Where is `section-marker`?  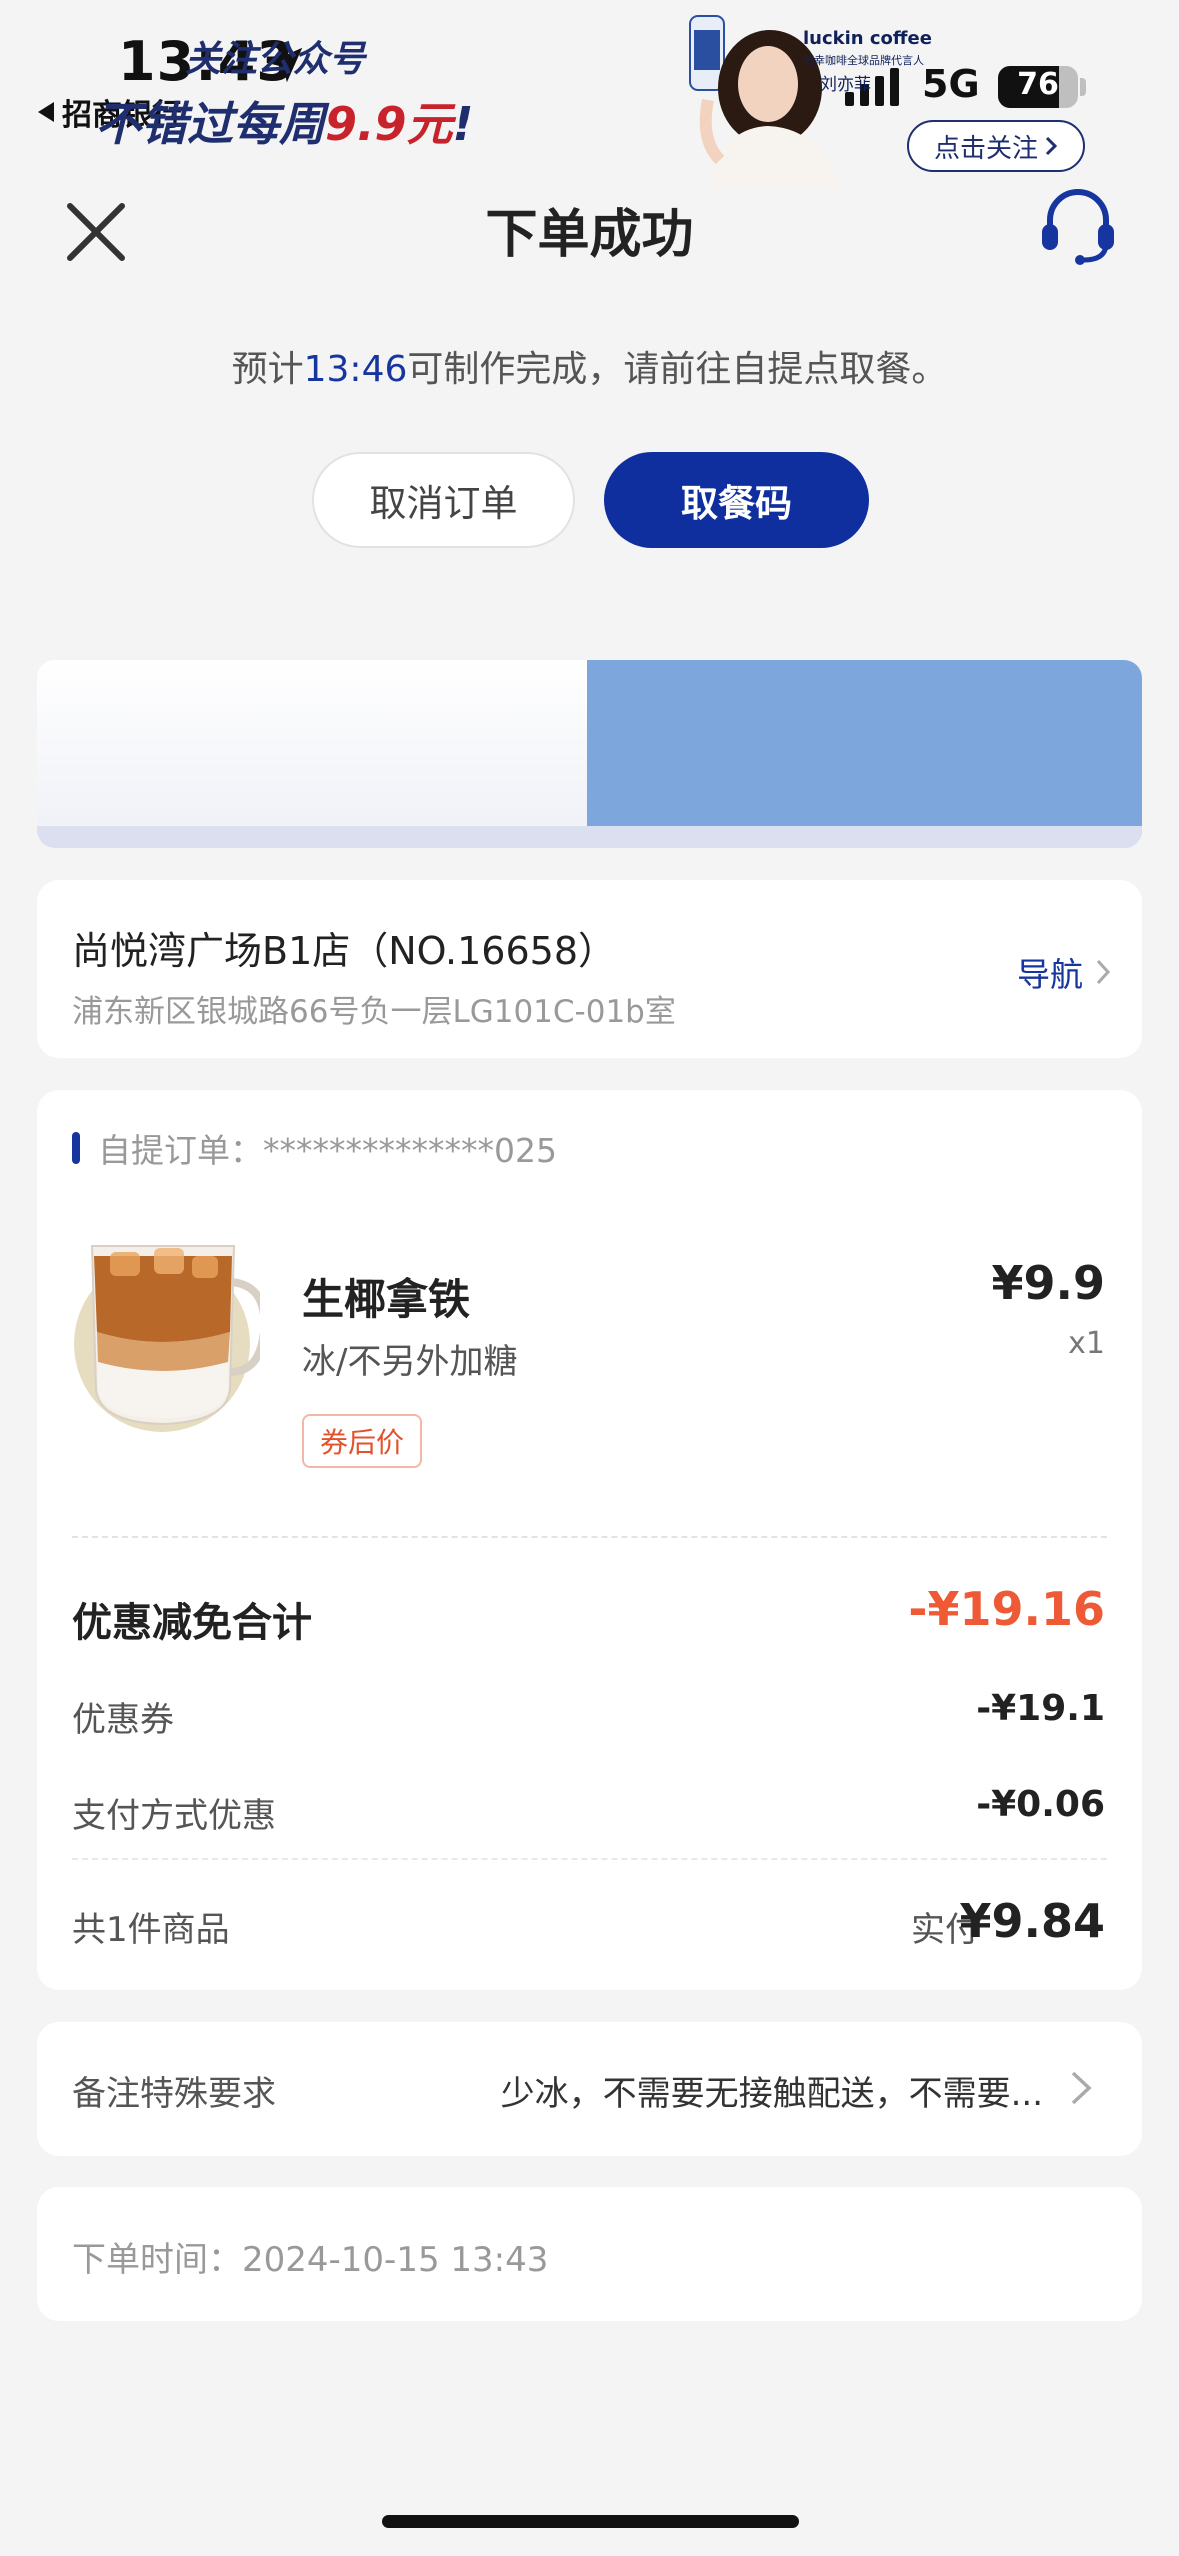 section-marker is located at coordinates (76, 1148).